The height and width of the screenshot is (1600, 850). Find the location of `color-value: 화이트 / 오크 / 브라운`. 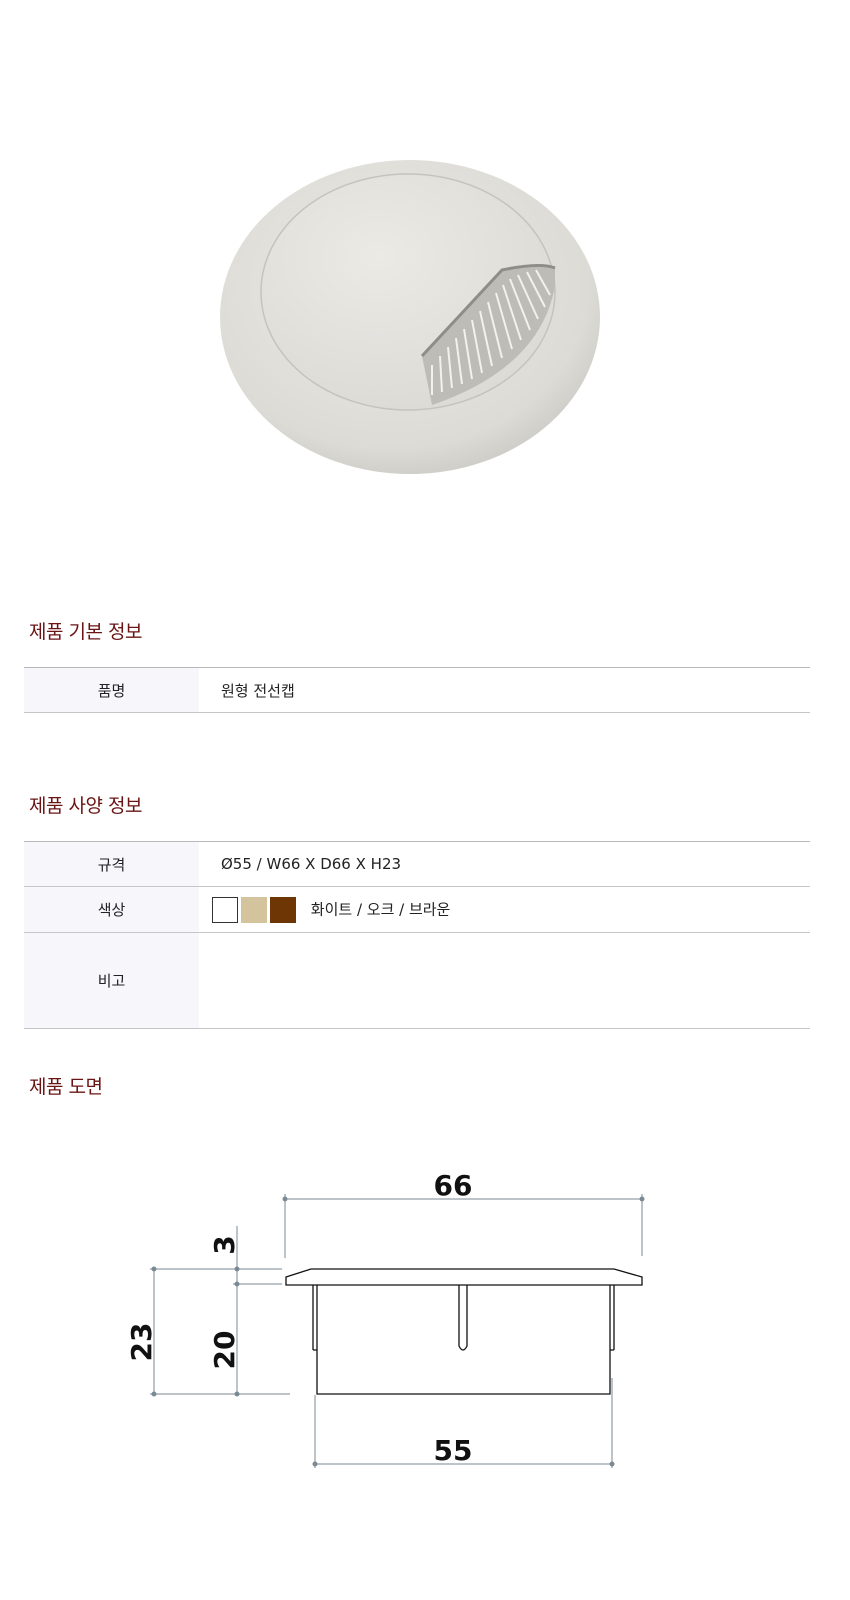

color-value: 화이트 / 오크 / 브라운 is located at coordinates (380, 909).